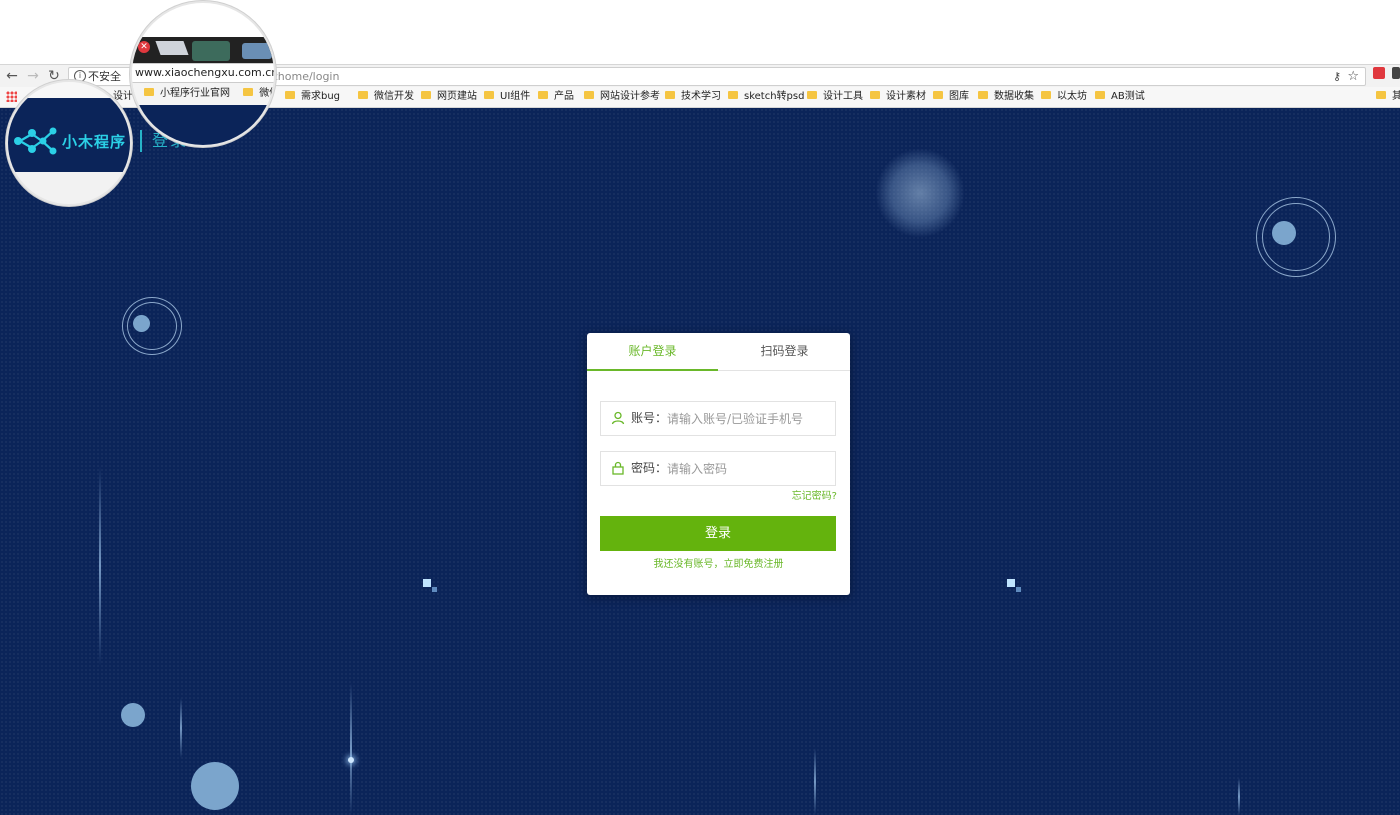  I want to click on login-button: 登录, so click(718, 533).